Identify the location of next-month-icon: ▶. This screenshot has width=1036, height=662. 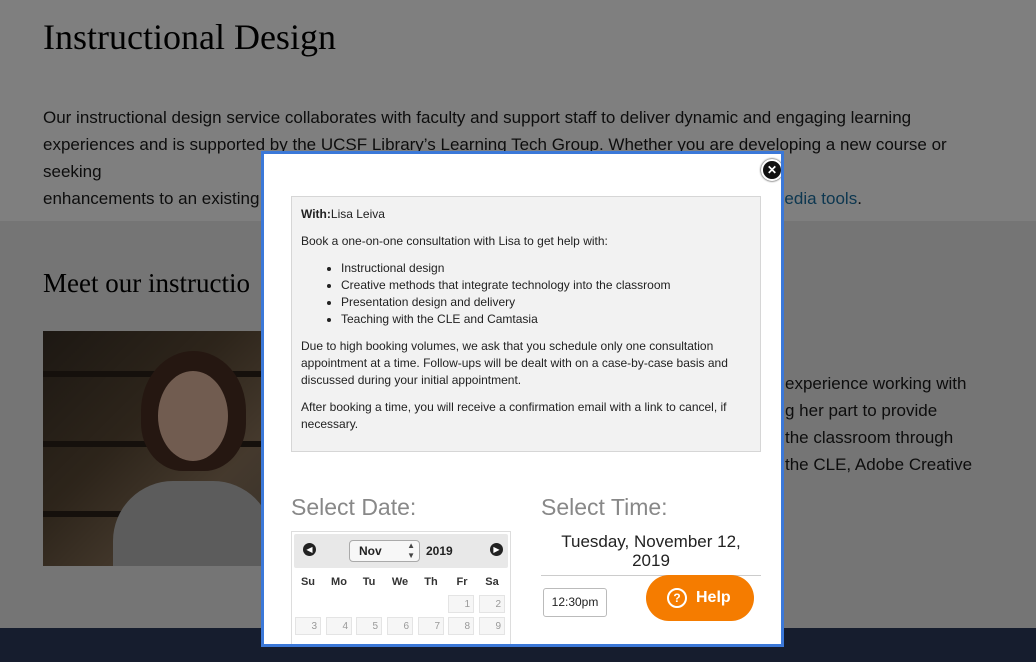
(496, 549).